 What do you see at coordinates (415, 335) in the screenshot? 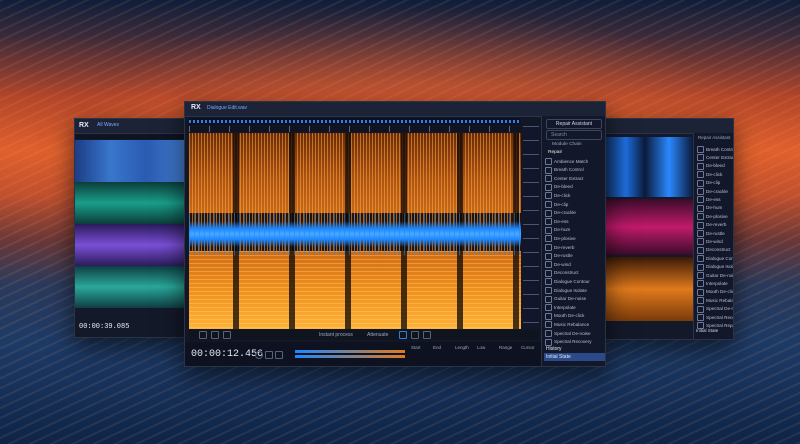
I see `brush-tool-icon` at bounding box center [415, 335].